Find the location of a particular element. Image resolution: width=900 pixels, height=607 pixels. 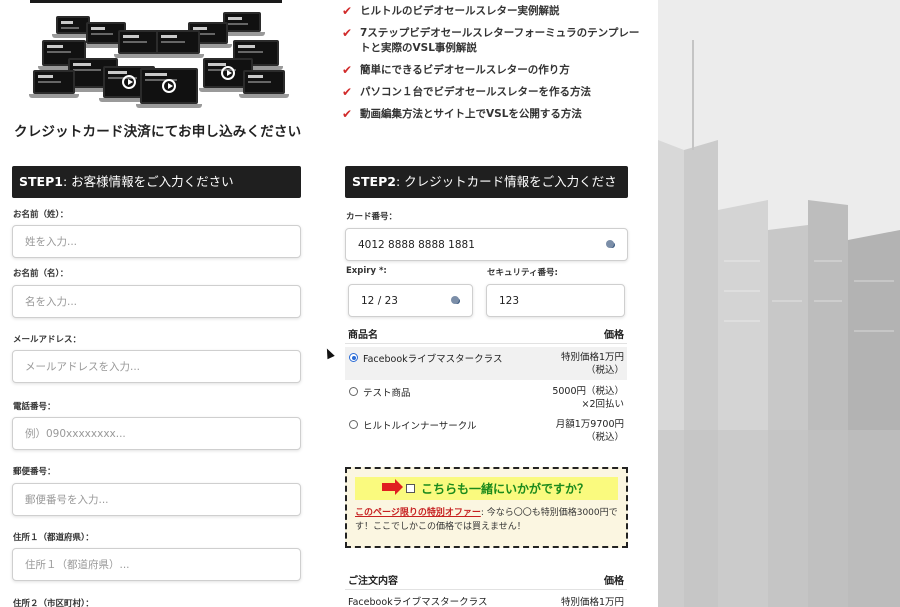

prefecture-label: 住所１（都道府県）： is located at coordinates (53, 538).